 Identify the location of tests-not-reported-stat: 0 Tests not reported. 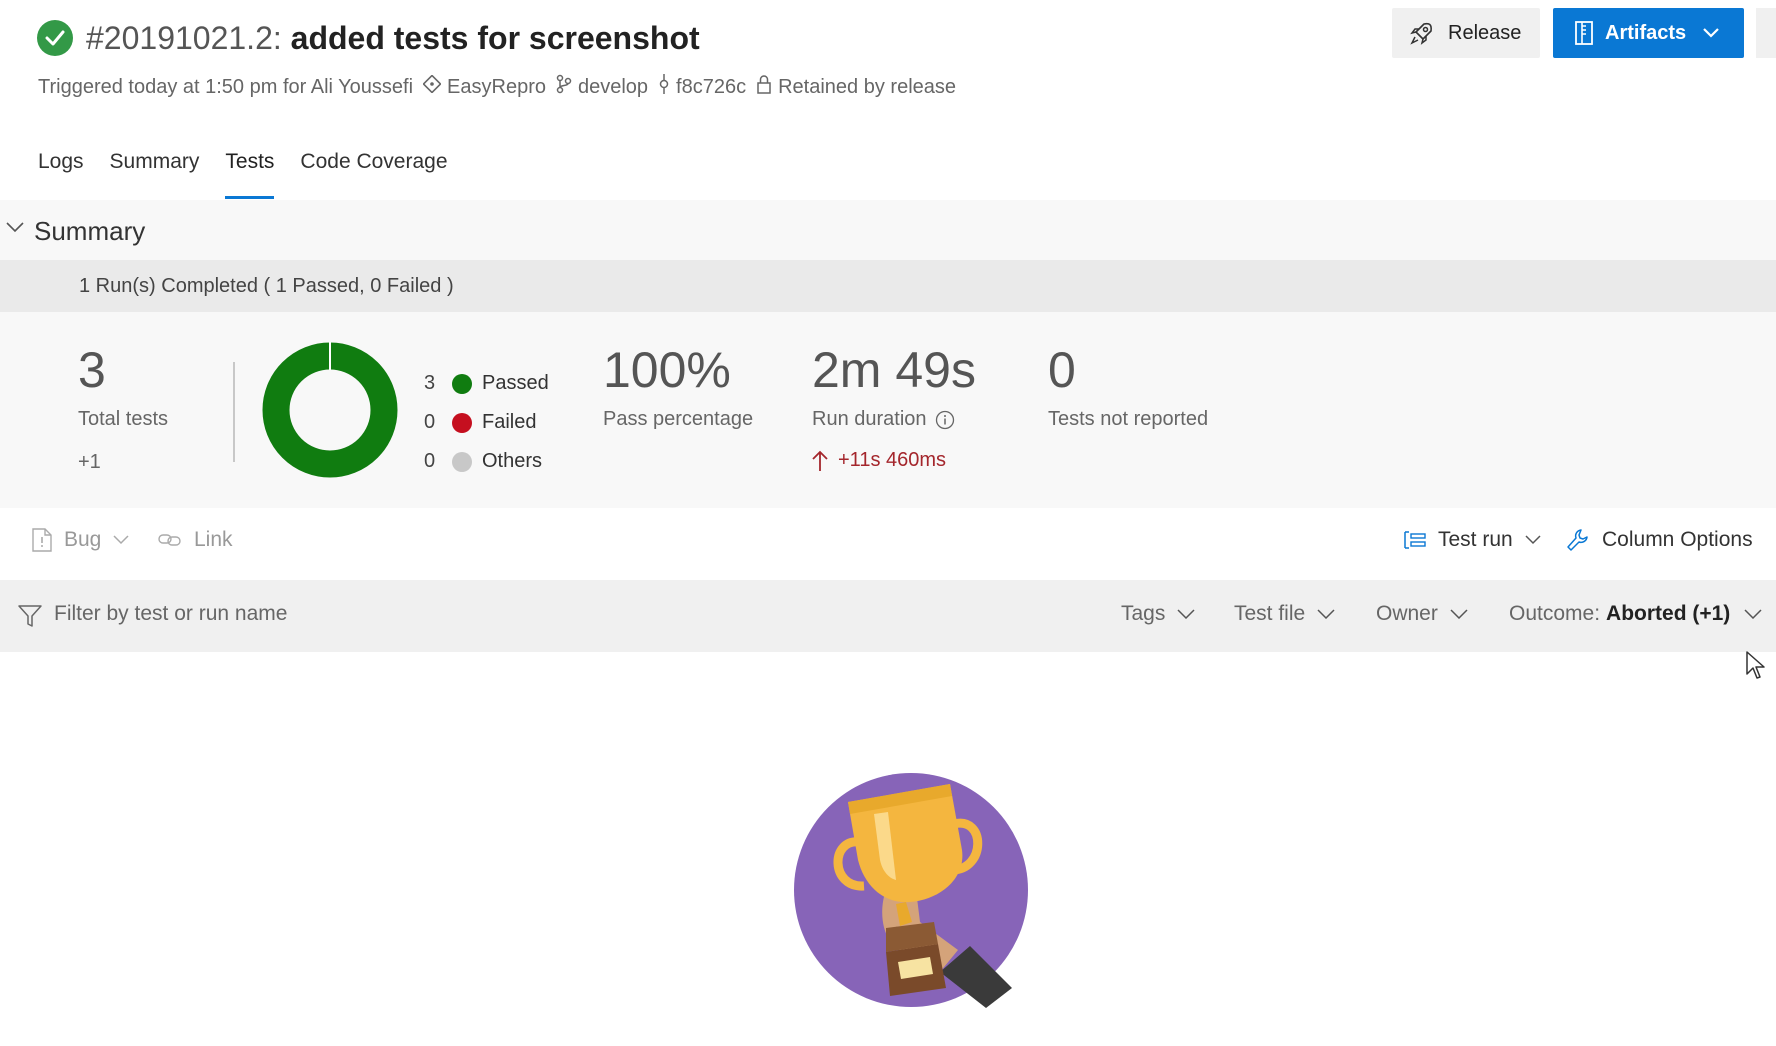
(1128, 386).